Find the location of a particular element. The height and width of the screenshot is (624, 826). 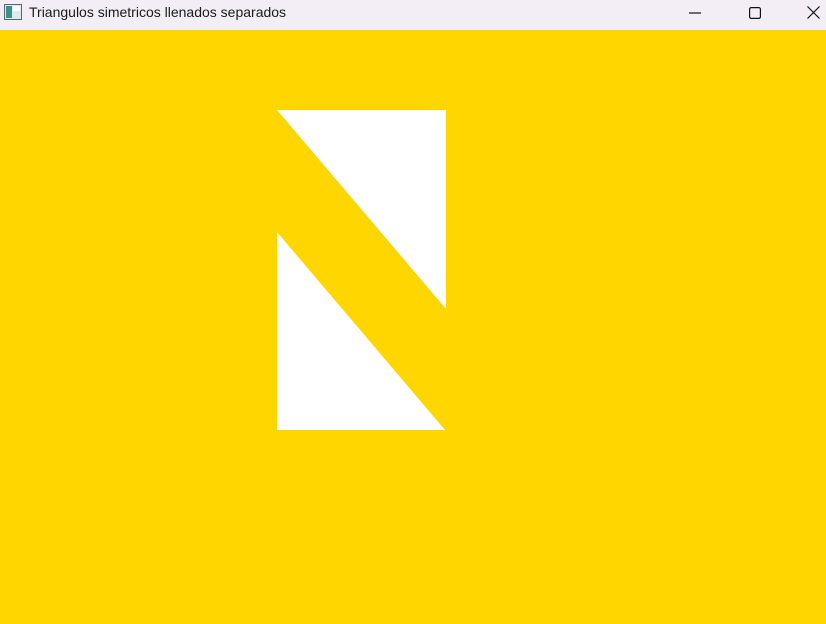

maximize-button is located at coordinates (755, 15).